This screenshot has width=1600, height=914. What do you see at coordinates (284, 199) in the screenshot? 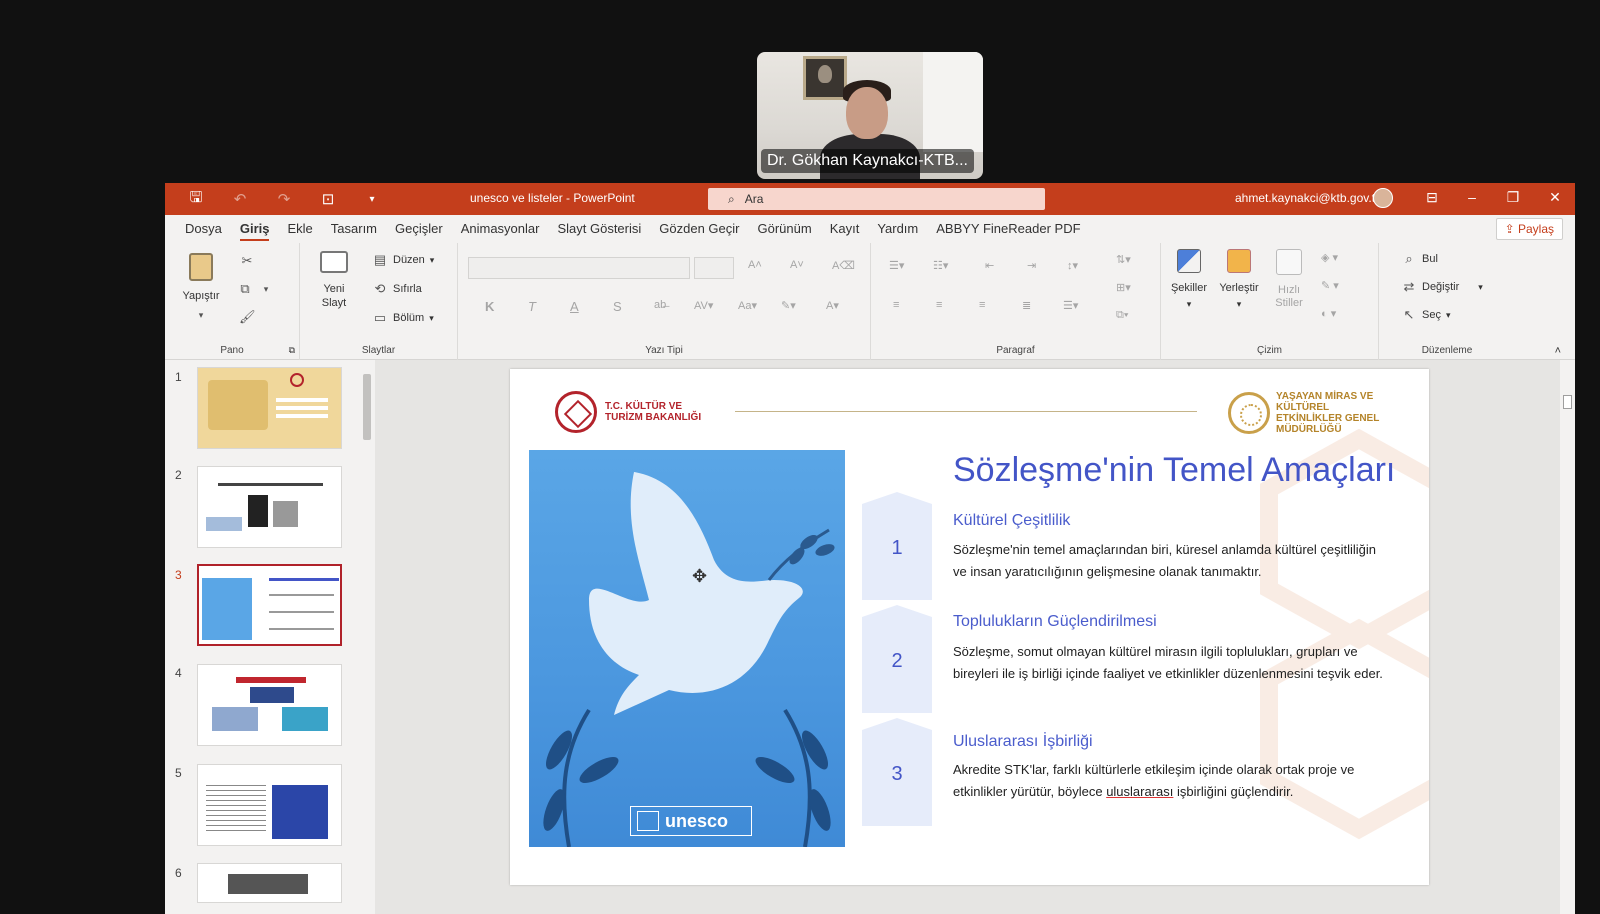
I see `redo-icon: ↷` at bounding box center [284, 199].